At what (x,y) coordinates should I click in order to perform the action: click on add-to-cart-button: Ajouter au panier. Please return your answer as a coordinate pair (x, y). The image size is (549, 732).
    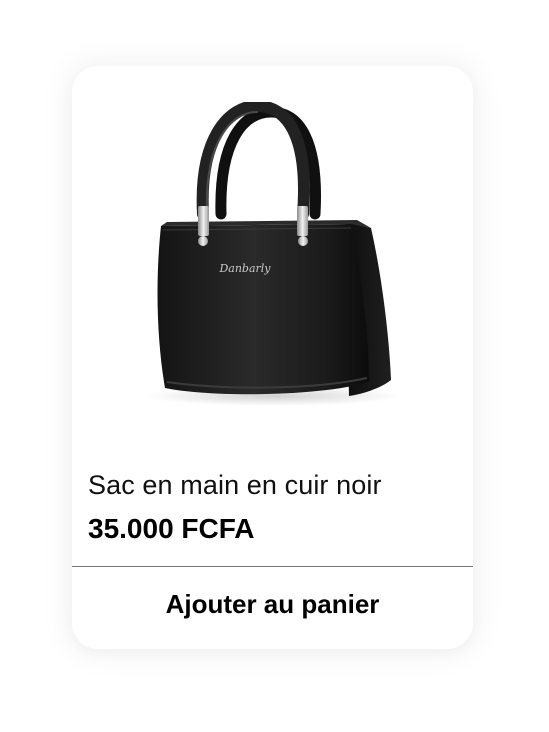
    Looking at the image, I should click on (272, 608).